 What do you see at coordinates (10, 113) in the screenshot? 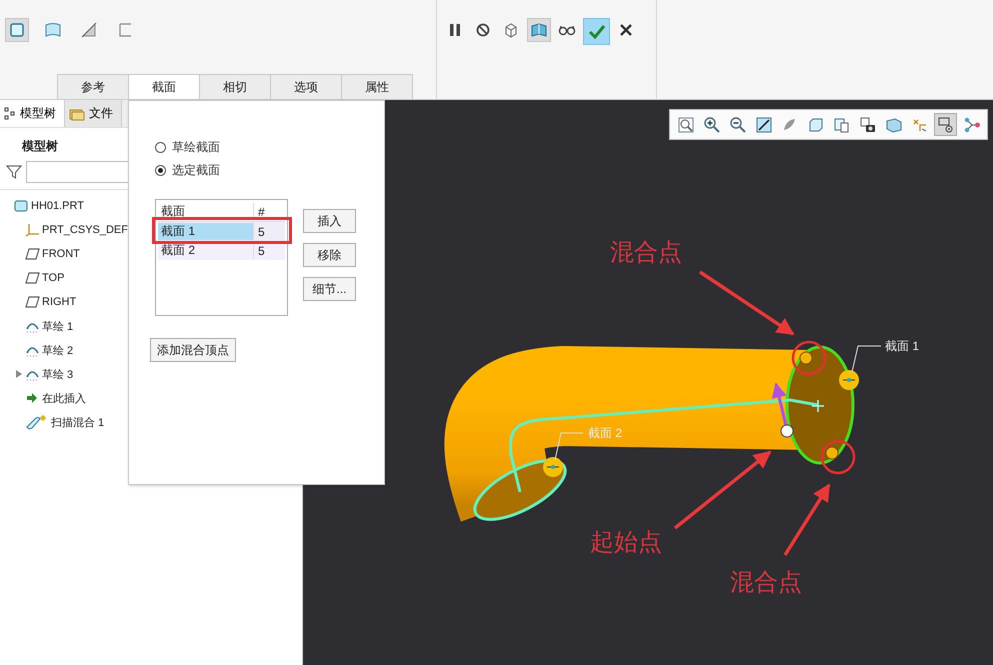
I see `tree-icon` at bounding box center [10, 113].